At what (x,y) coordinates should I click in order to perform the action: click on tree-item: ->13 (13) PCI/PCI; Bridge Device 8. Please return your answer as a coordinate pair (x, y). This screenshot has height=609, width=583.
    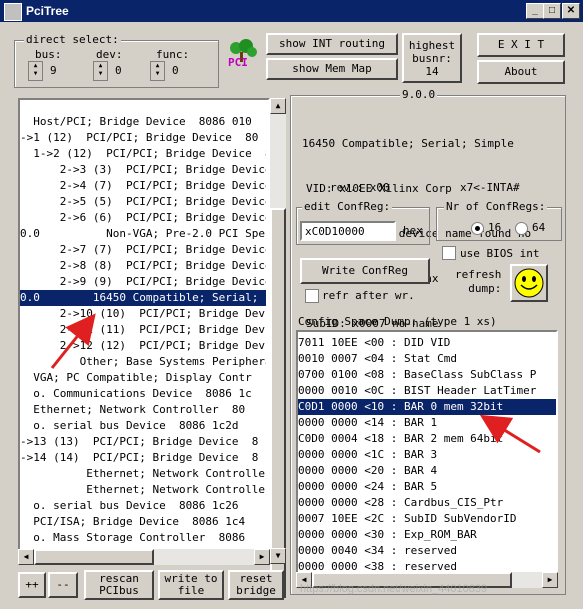
    Looking at the image, I should click on (143, 442).